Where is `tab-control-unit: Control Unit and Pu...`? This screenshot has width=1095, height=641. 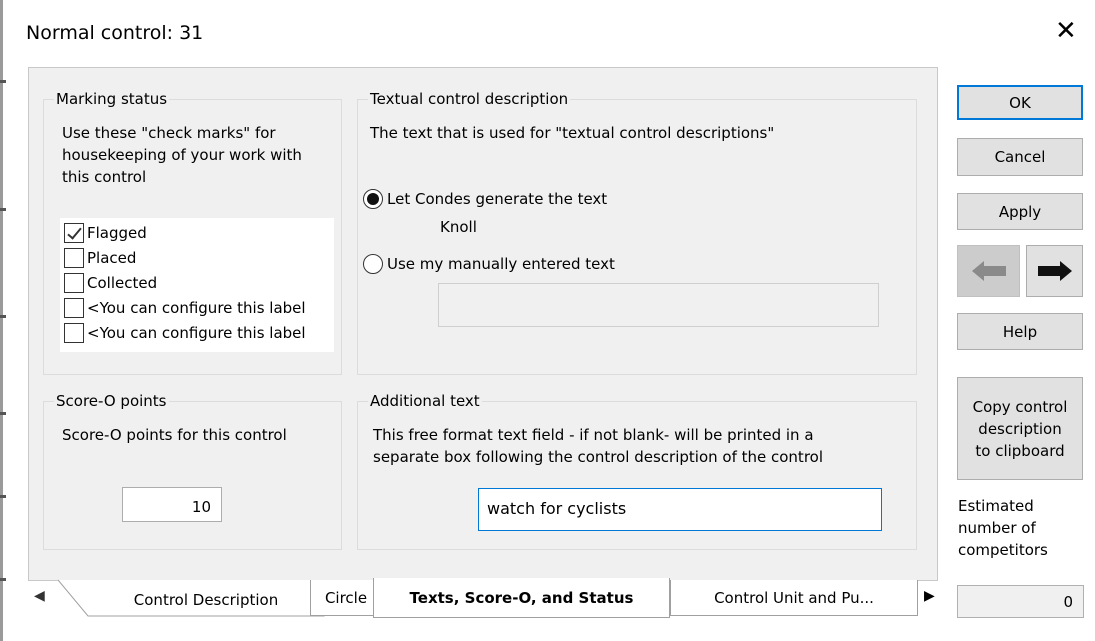 tab-control-unit: Control Unit and Pu... is located at coordinates (794, 598).